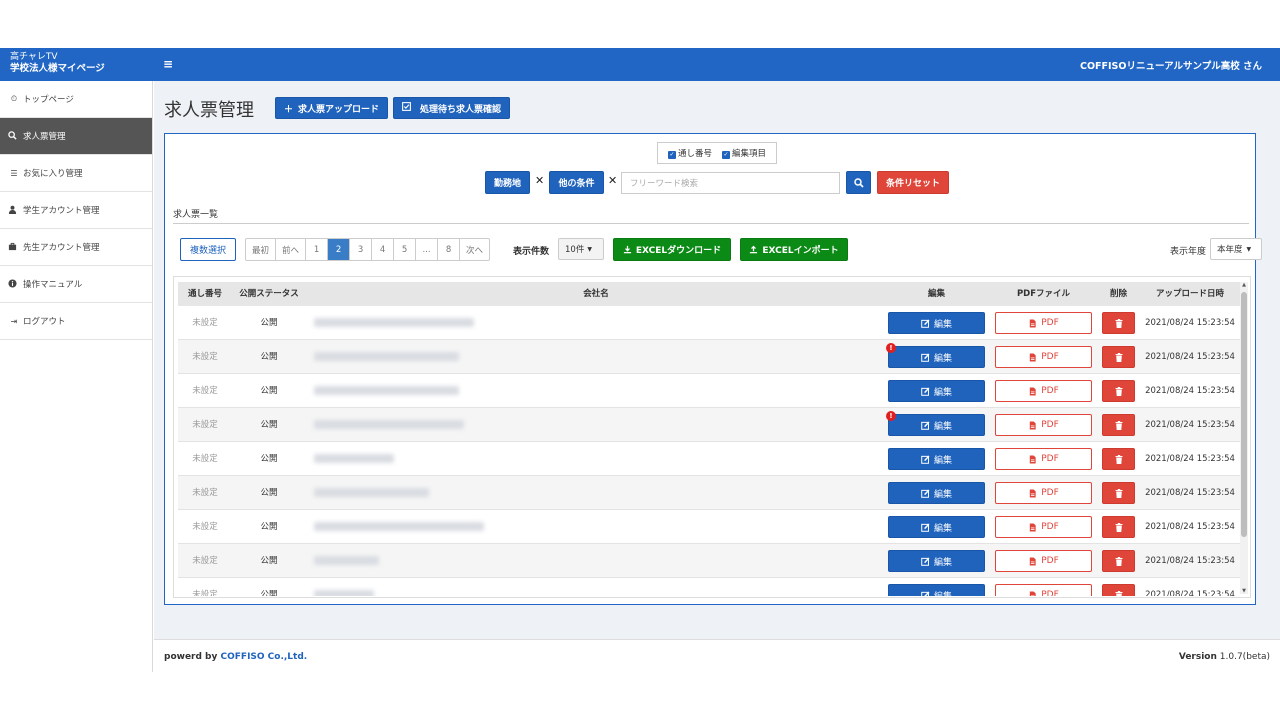  I want to click on page-prev: 前へ, so click(291, 249).